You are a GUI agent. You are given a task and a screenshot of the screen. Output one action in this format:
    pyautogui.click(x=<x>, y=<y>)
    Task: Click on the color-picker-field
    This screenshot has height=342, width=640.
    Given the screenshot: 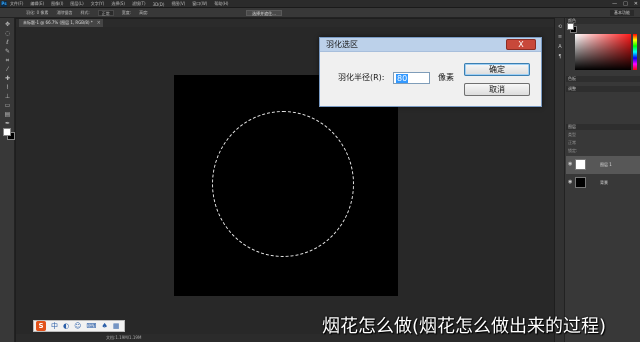 What is the action you would take?
    pyautogui.click(x=603, y=52)
    